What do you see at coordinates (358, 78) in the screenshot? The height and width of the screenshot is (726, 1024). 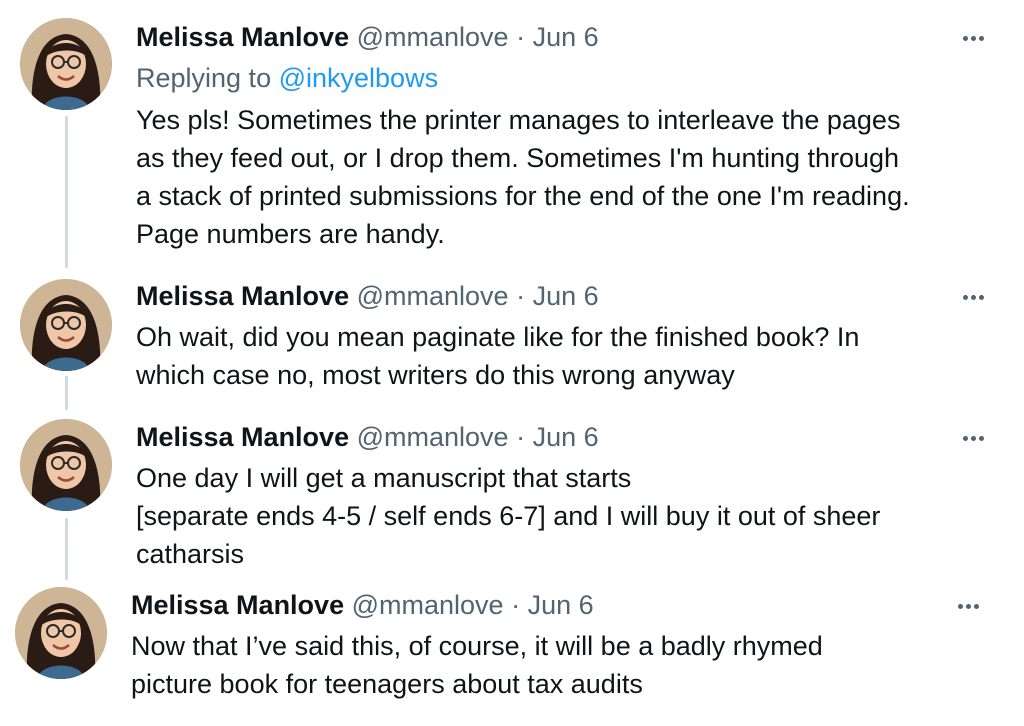 I see `mention-link: @inkyelbows` at bounding box center [358, 78].